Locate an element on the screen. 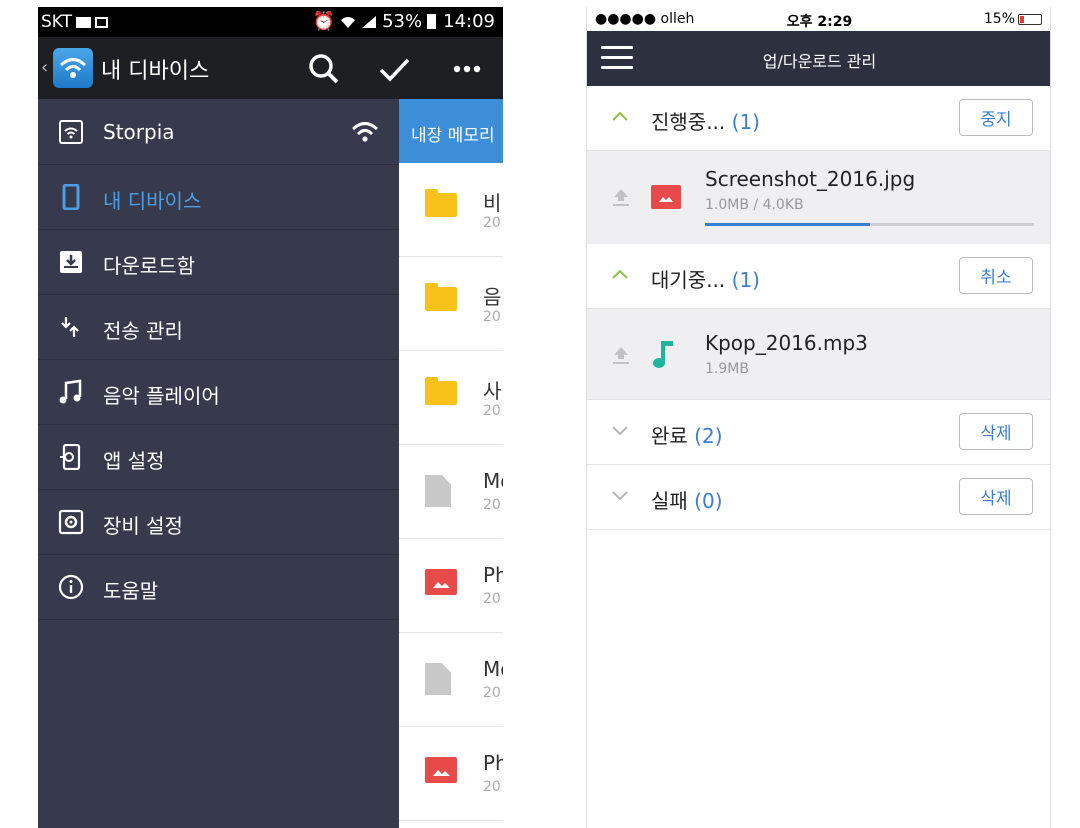 This screenshot has width=1080, height=828. check-icon is located at coordinates (394, 69).